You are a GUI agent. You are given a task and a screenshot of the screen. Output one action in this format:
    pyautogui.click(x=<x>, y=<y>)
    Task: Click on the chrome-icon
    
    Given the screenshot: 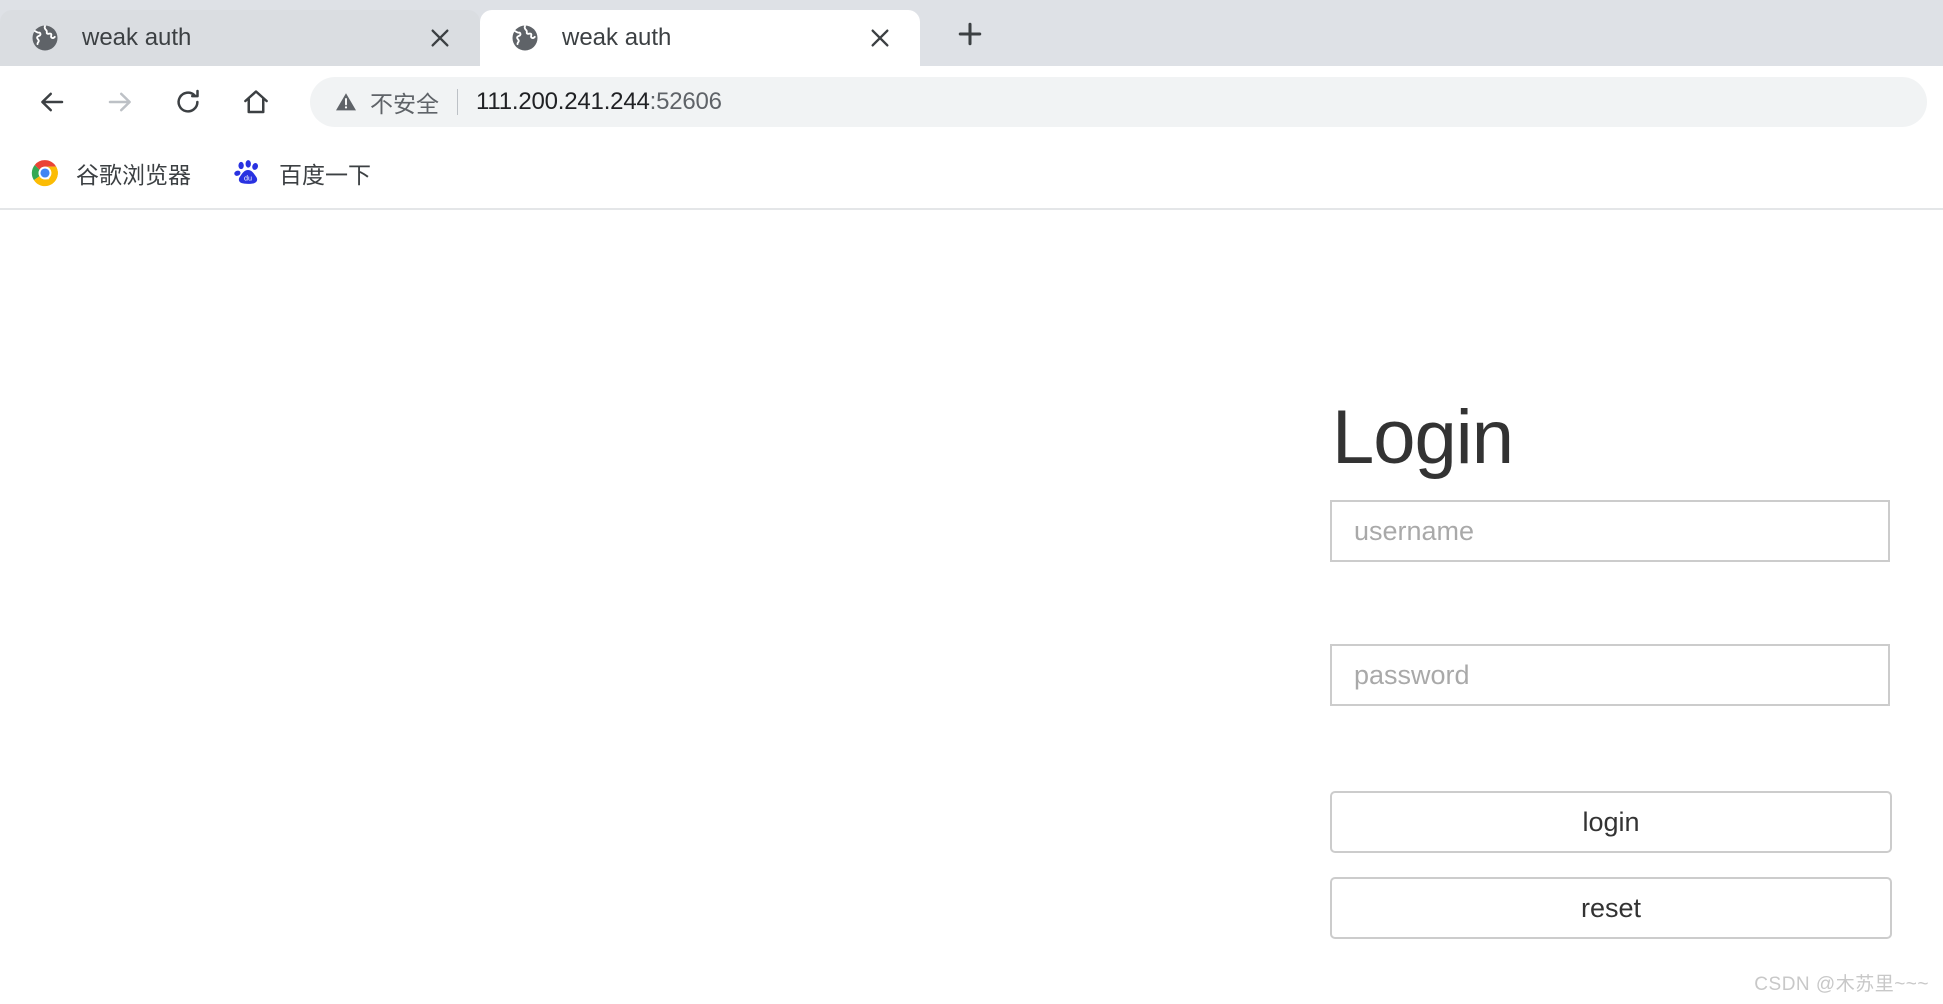 What is the action you would take?
    pyautogui.click(x=45, y=173)
    